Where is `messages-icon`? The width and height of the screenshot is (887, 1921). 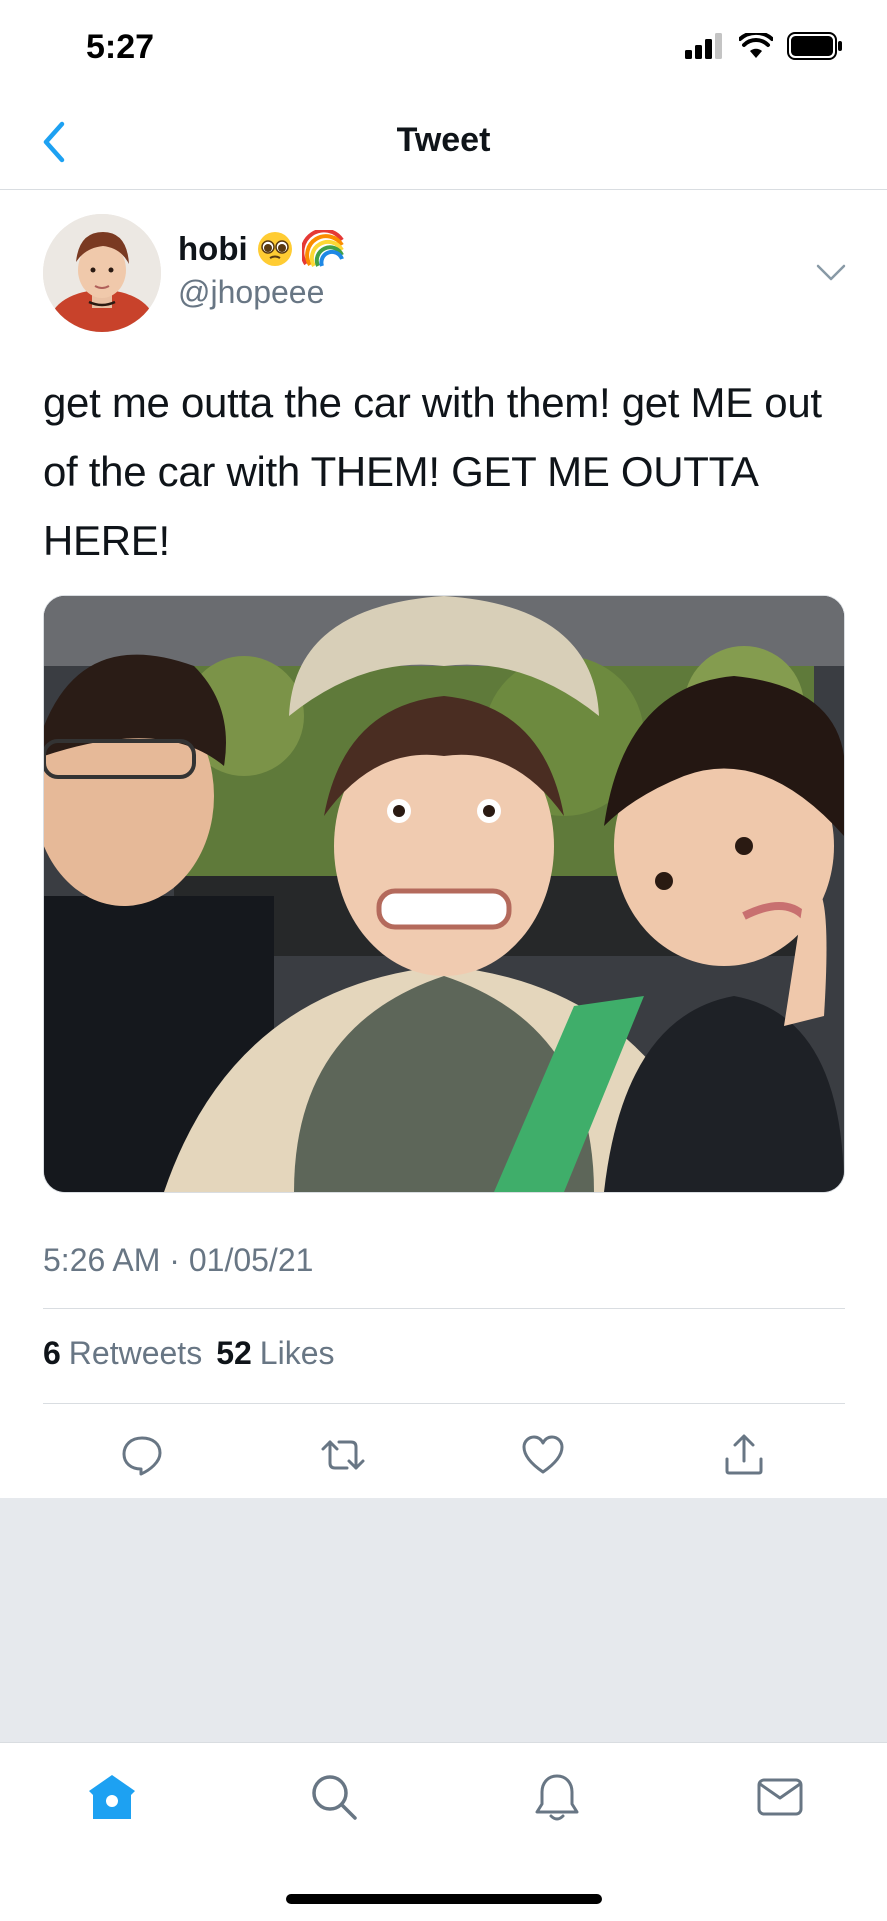
messages-icon is located at coordinates (780, 1797).